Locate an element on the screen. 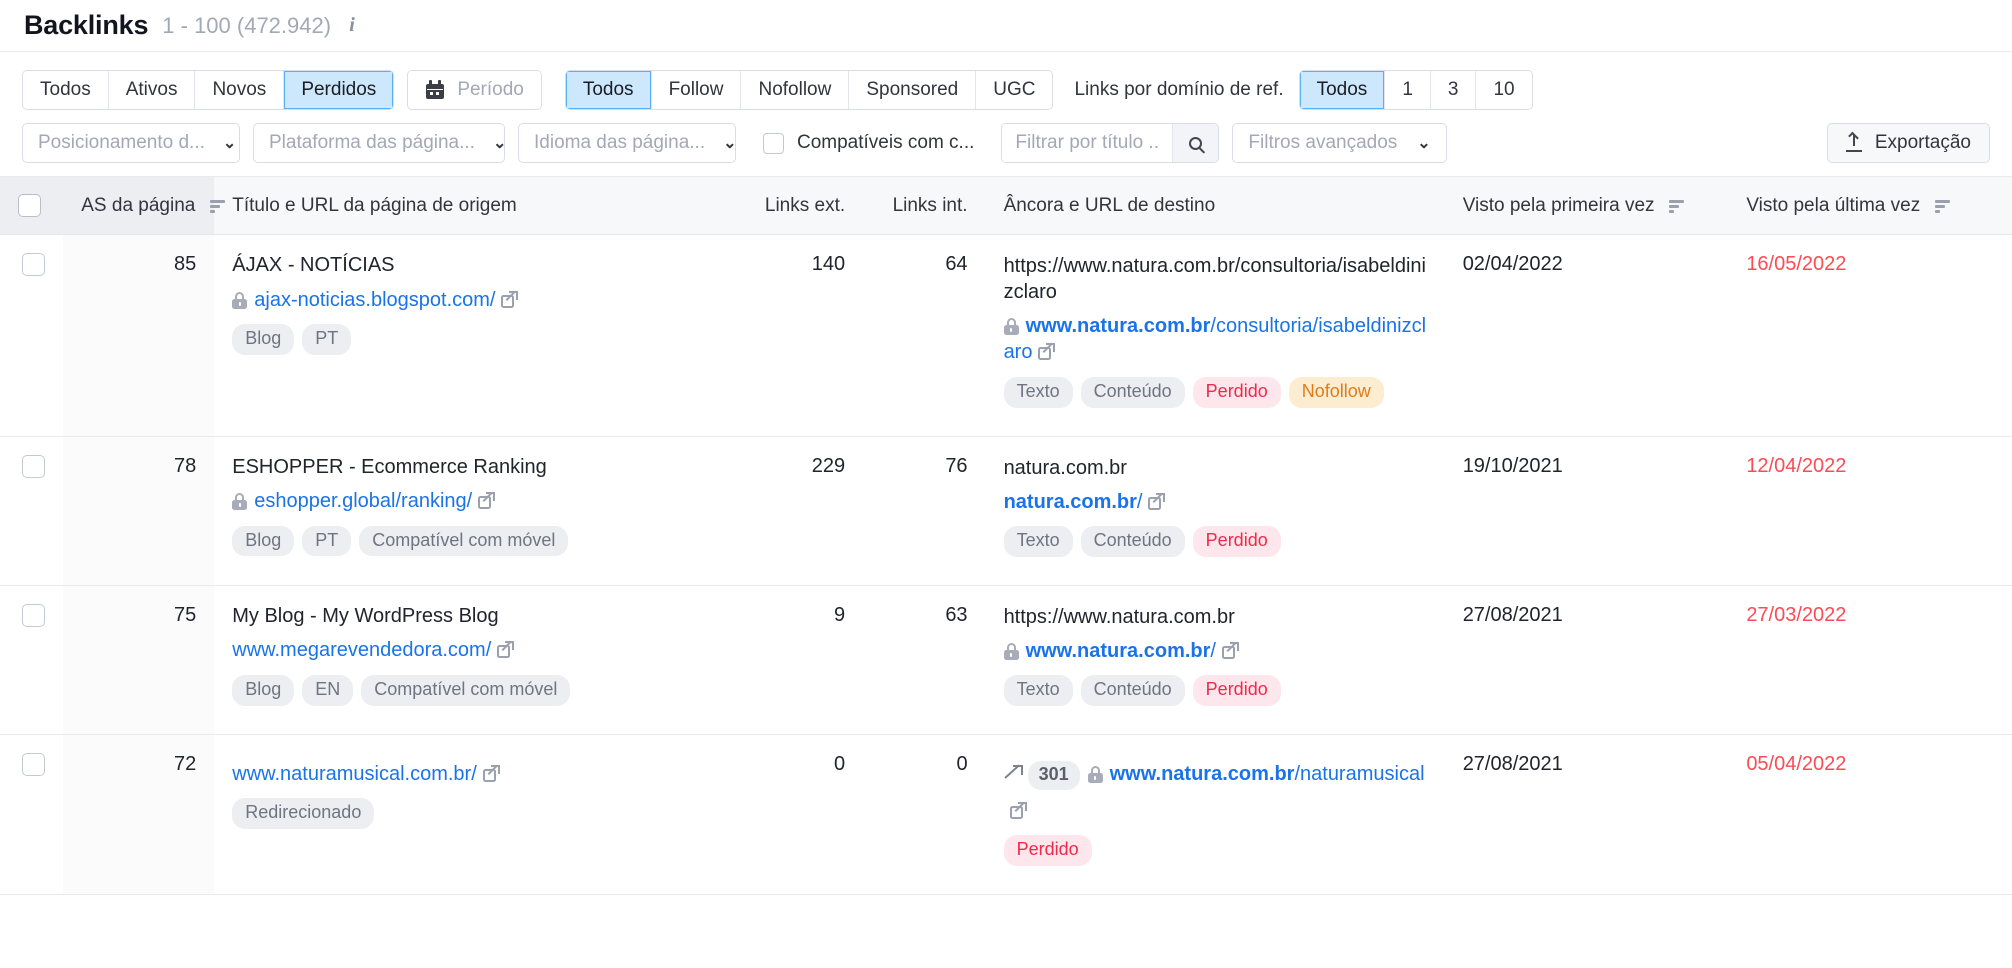 The image size is (2012, 968). dest-url-link: www.natura.com.br/ is located at coordinates (1121, 651).